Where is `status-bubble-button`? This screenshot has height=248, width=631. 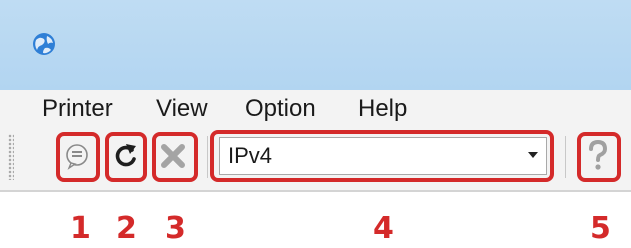
status-bubble-button is located at coordinates (77, 156).